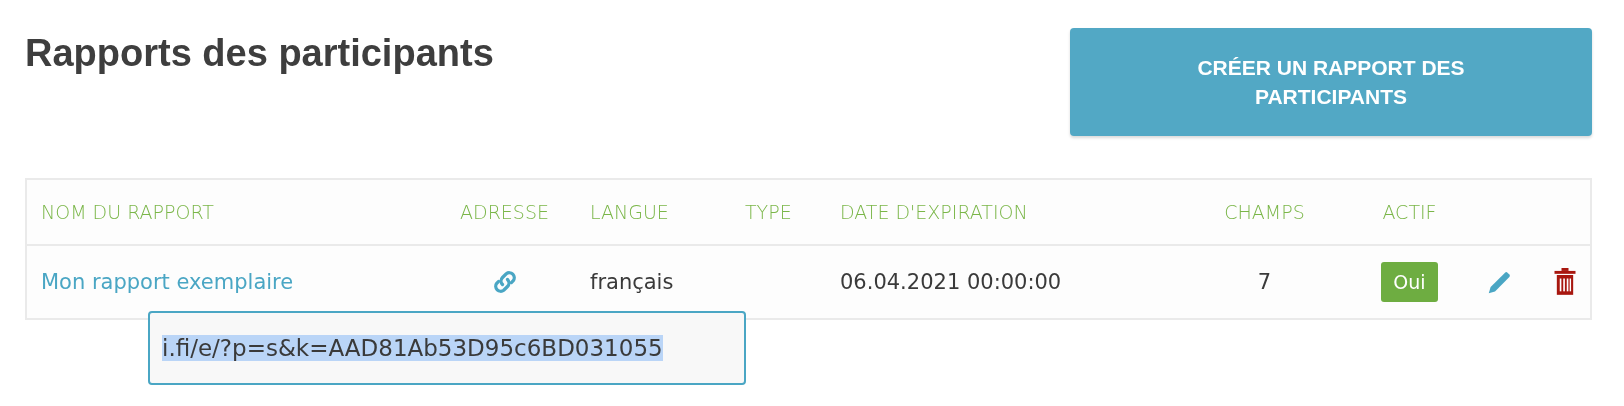  Describe the element at coordinates (934, 212) in the screenshot. I see `column-header: DATE D'EXPIRATION` at that location.